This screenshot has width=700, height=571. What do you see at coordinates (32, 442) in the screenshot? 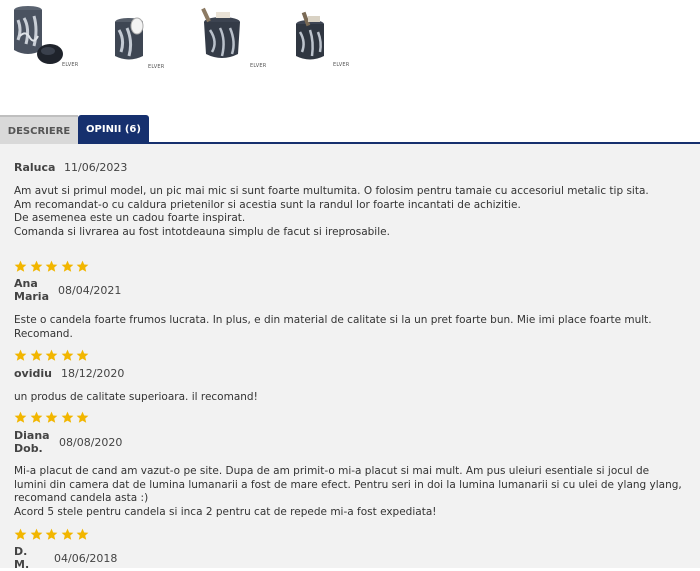
I see `review-author: Diana Dob.` at bounding box center [32, 442].